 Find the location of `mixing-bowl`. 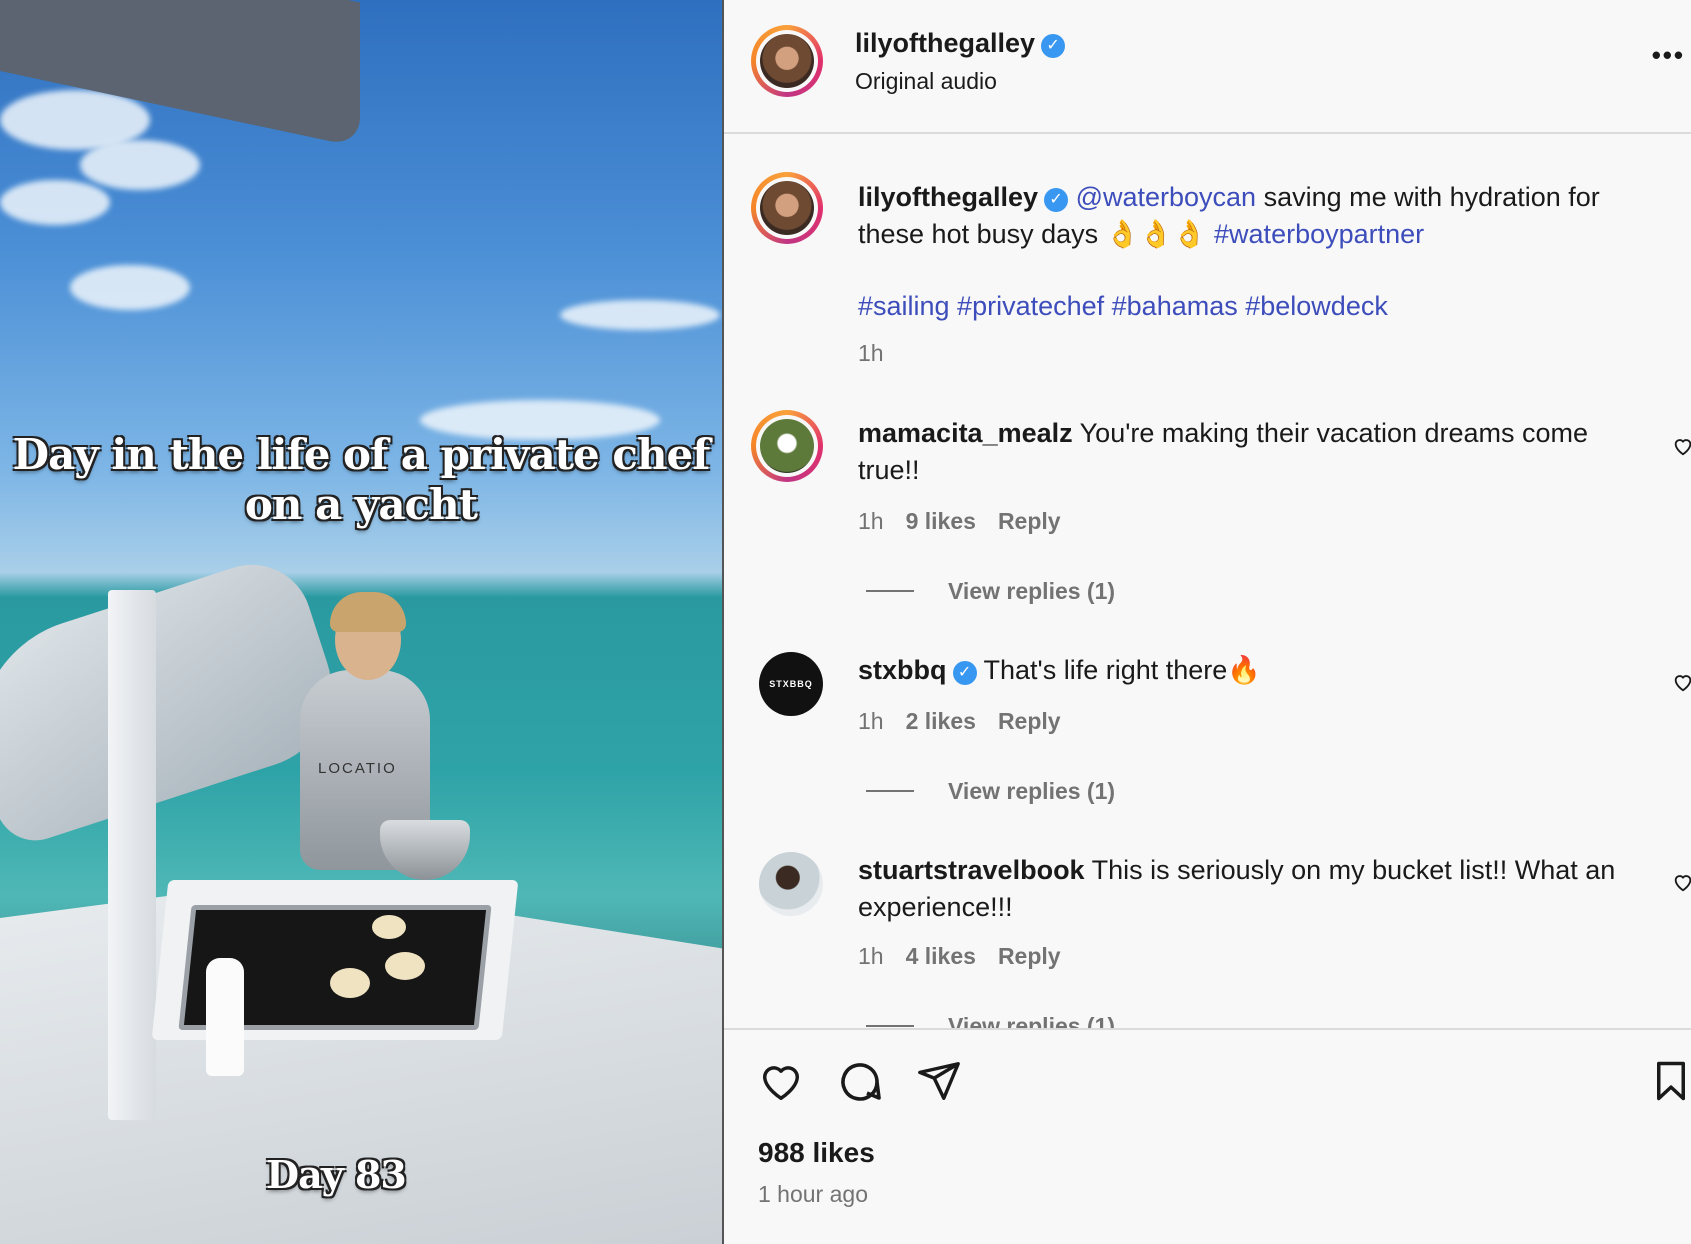

mixing-bowl is located at coordinates (425, 850).